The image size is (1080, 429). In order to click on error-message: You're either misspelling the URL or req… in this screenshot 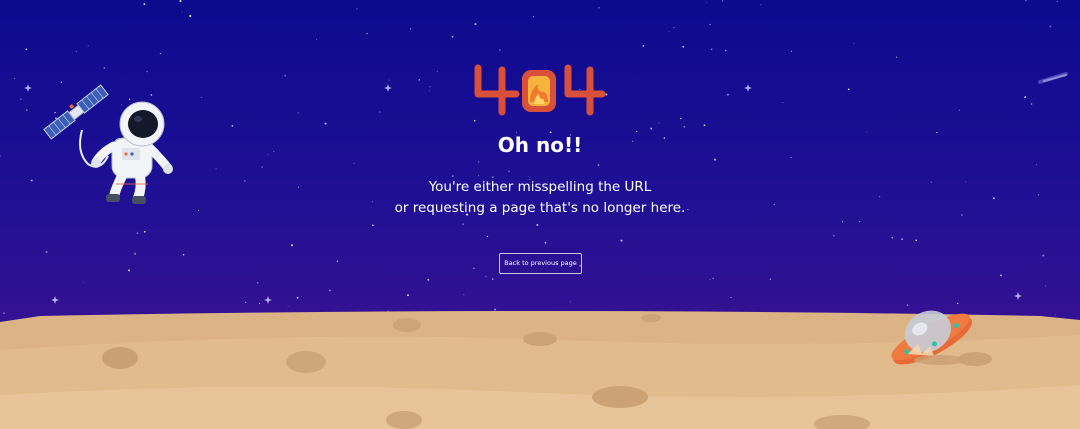, I will do `click(540, 198)`.